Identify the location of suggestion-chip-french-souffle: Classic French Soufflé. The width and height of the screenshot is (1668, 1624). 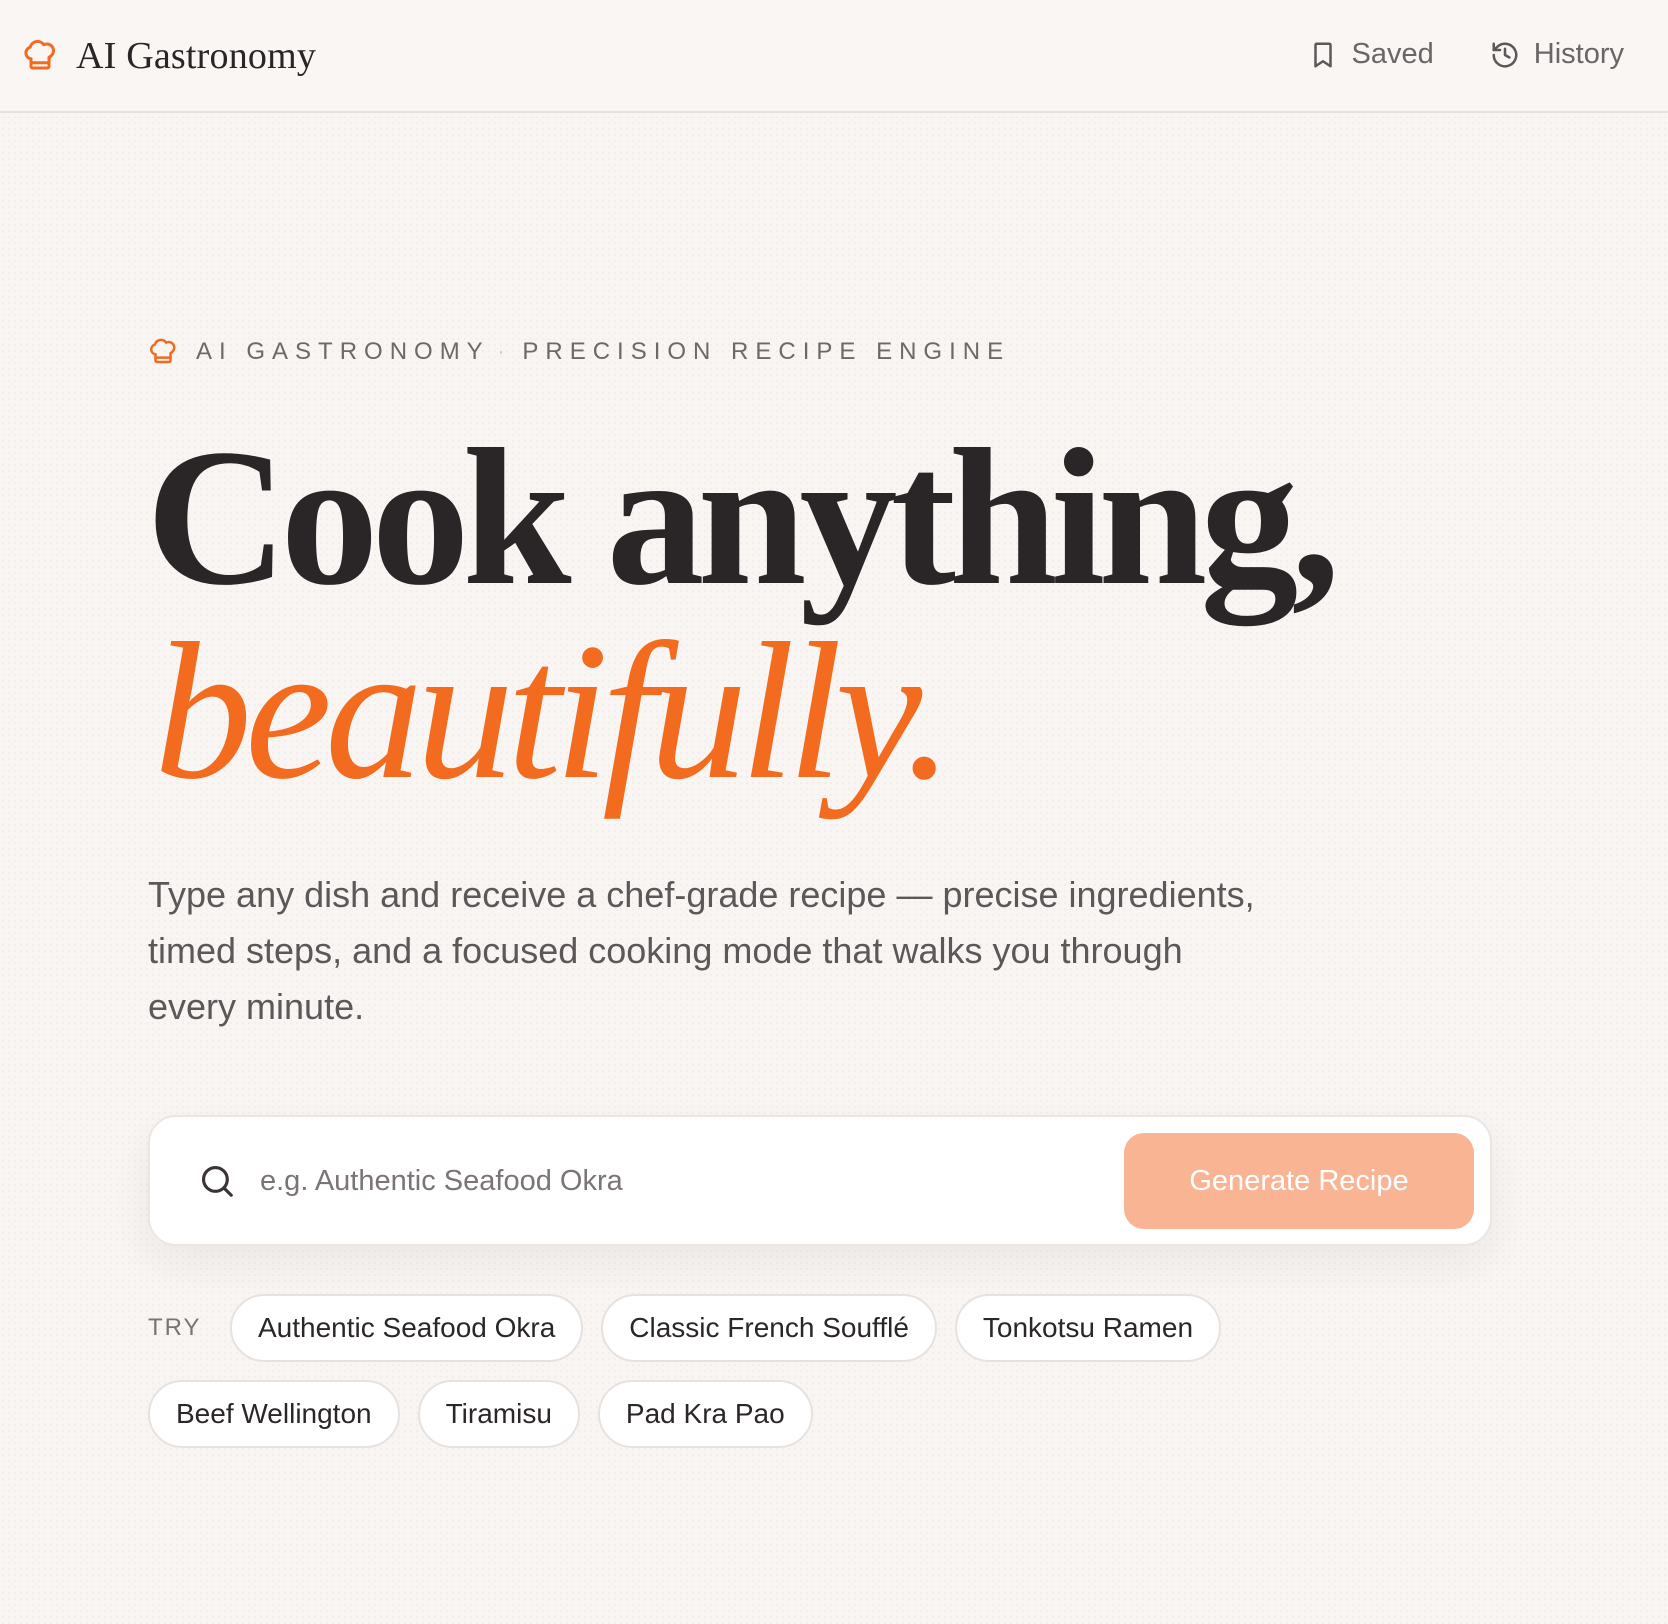
(769, 1328).